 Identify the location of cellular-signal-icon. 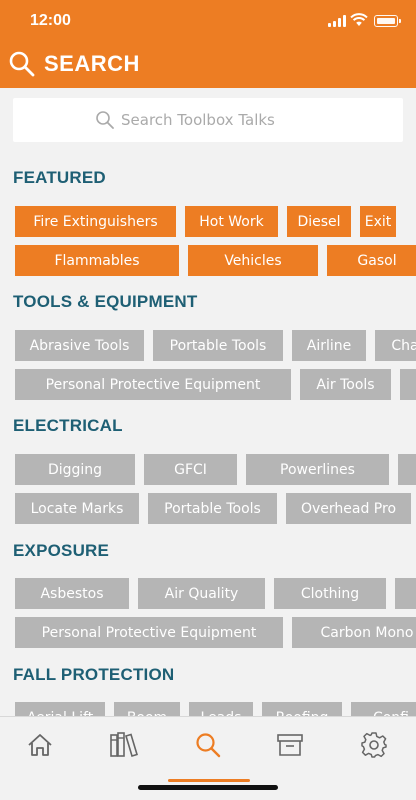
(337, 21).